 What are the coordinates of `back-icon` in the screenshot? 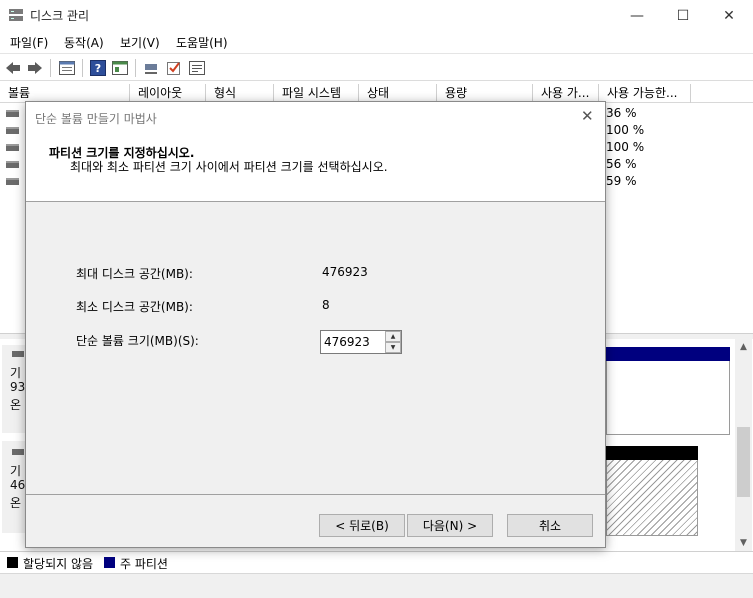 It's located at (13, 67).